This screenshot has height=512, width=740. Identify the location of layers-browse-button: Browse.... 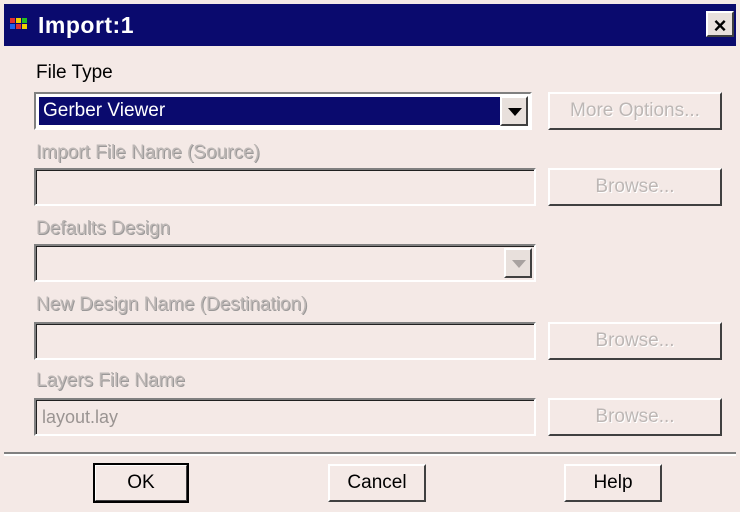
(635, 417).